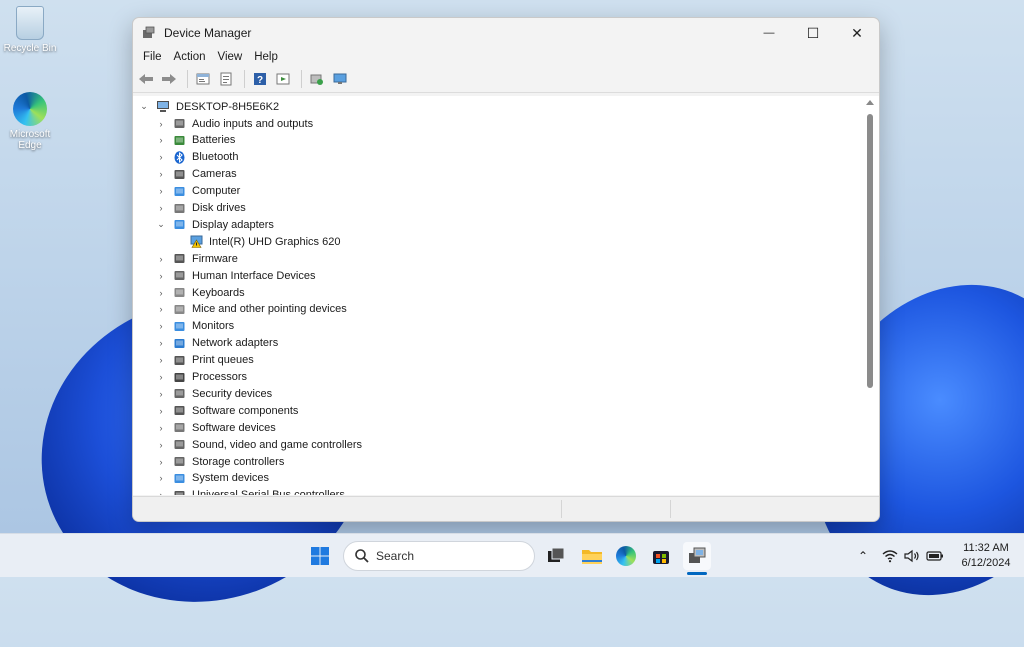 This screenshot has width=1024, height=647. I want to click on device-manager-taskbar-button, so click(697, 556).